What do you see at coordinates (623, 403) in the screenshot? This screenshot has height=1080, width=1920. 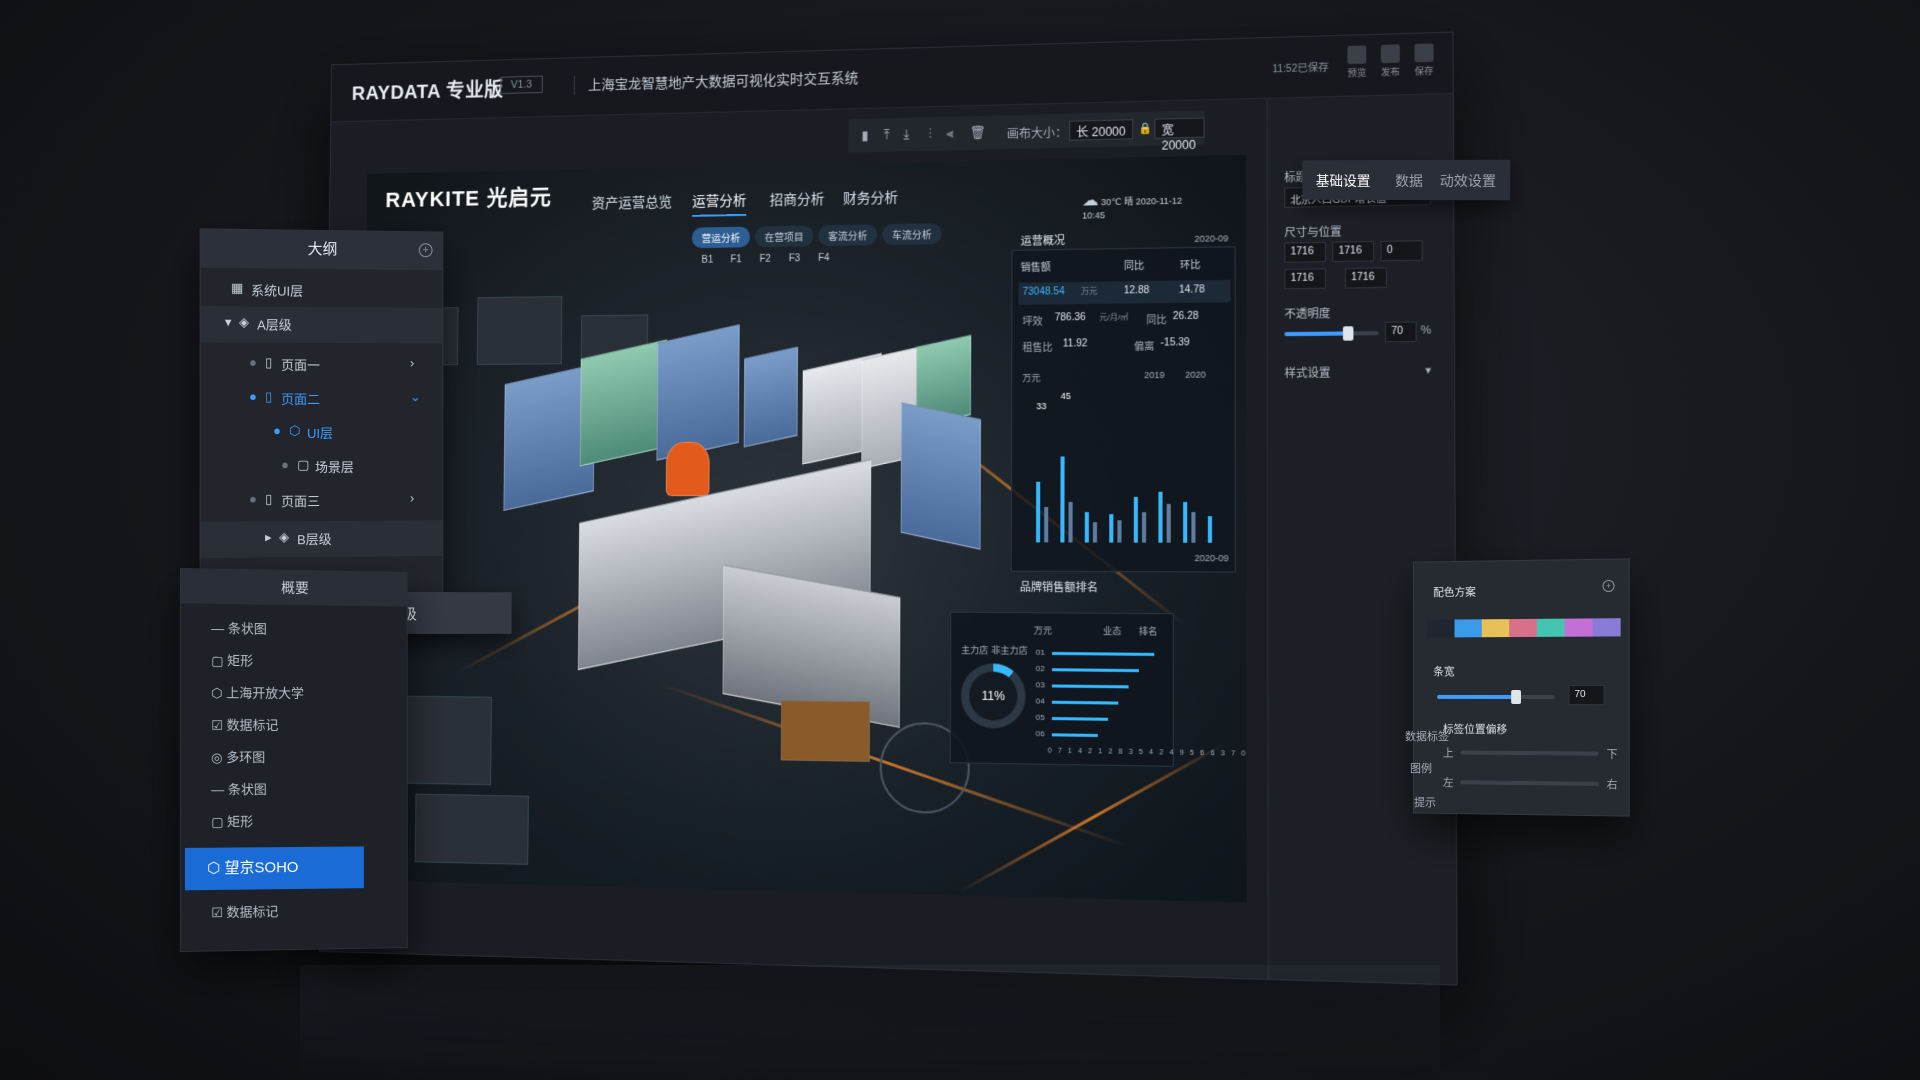 I see `building` at bounding box center [623, 403].